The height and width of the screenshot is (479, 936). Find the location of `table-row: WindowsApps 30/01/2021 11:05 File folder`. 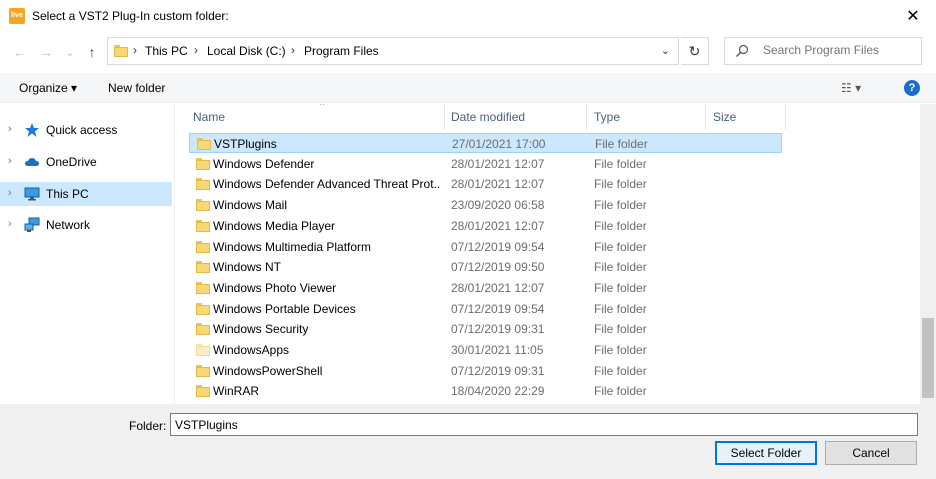

table-row: WindowsApps 30/01/2021 11:05 File folder is located at coordinates (485, 350).